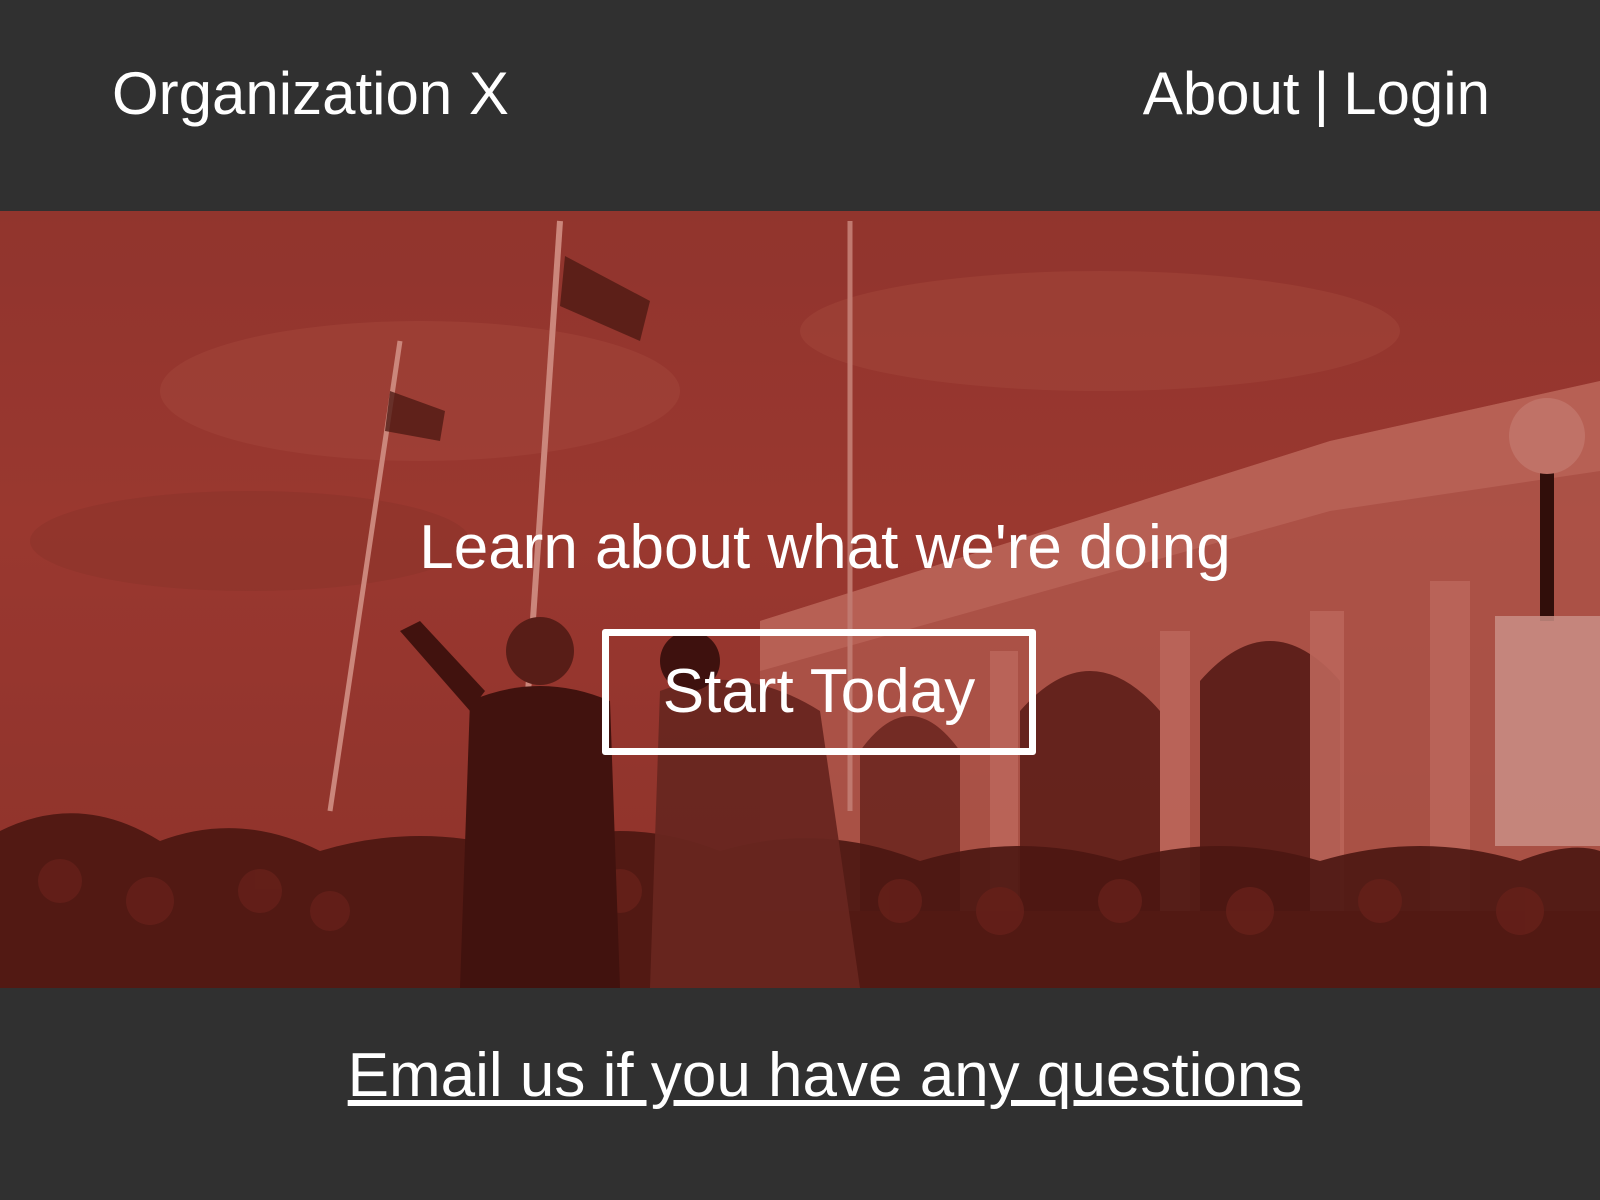  Describe the element at coordinates (819, 692) in the screenshot. I see `start-today-button: Start Today` at that location.